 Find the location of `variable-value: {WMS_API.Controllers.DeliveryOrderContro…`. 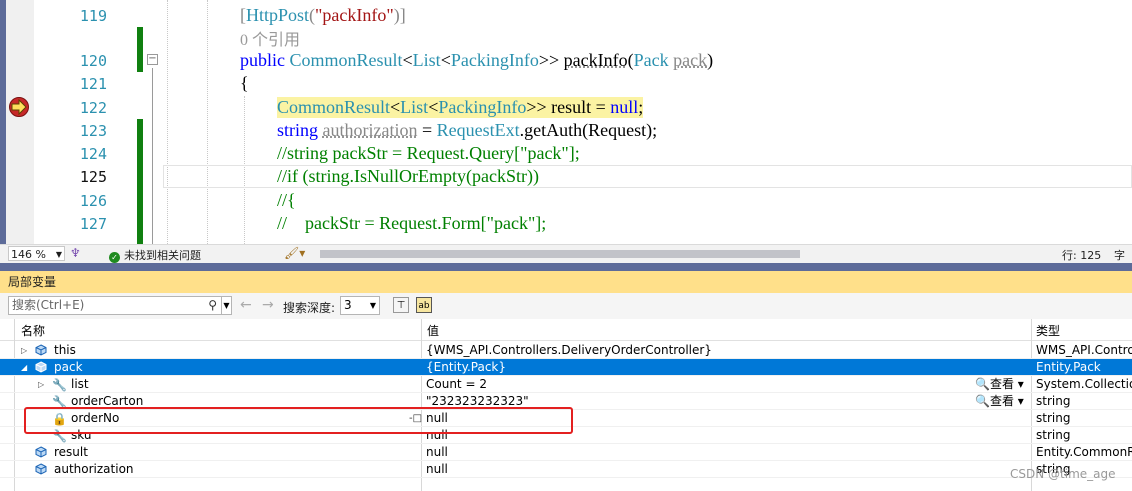

variable-value: {WMS_API.Controllers.DeliveryOrderContro… is located at coordinates (569, 350).